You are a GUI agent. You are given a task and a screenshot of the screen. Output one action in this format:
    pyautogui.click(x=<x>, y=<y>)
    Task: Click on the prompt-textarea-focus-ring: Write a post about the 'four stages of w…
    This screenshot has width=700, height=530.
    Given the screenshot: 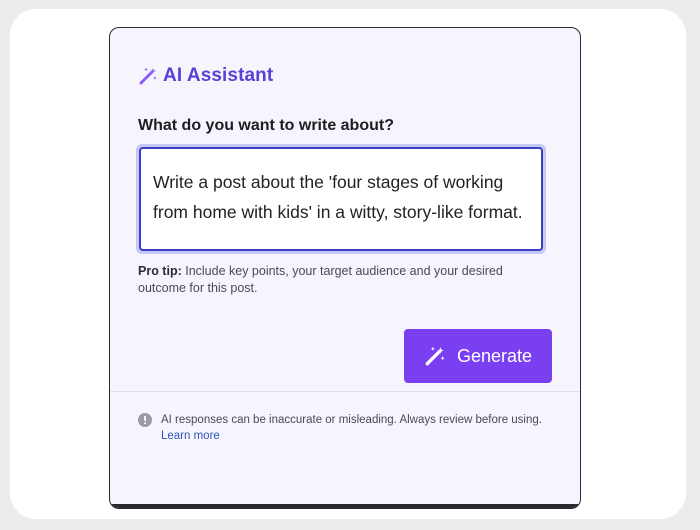 What is the action you would take?
    pyautogui.click(x=341, y=199)
    